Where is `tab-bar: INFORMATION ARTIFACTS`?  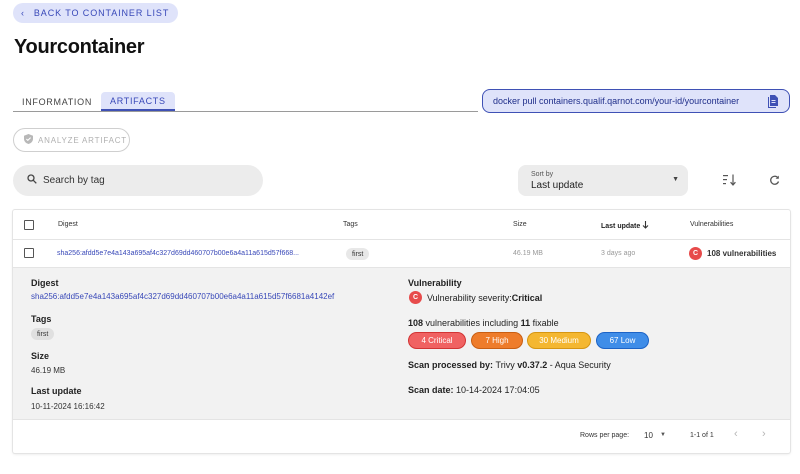
tab-bar: INFORMATION ARTIFACTS is located at coordinates (245, 102).